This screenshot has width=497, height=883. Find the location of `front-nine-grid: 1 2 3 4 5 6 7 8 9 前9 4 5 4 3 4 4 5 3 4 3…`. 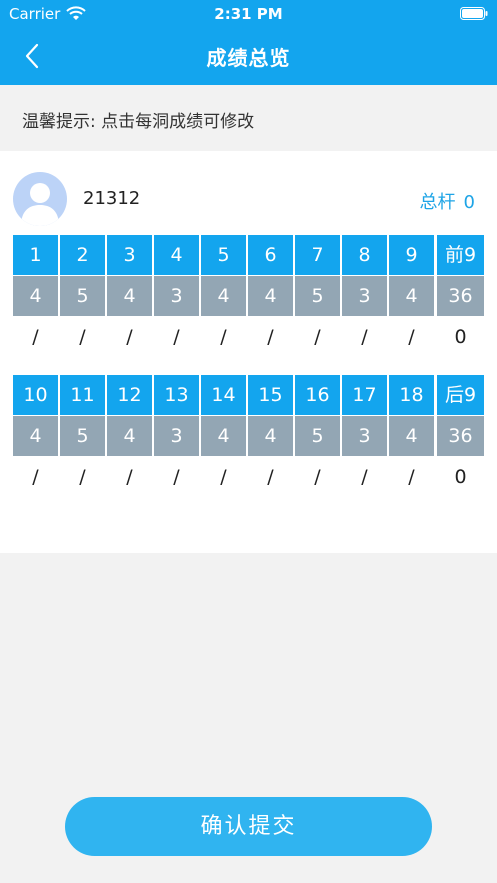

front-nine-grid: 1 2 3 4 5 6 7 8 9 前9 4 5 4 3 4 4 5 3 4 3… is located at coordinates (248, 296).